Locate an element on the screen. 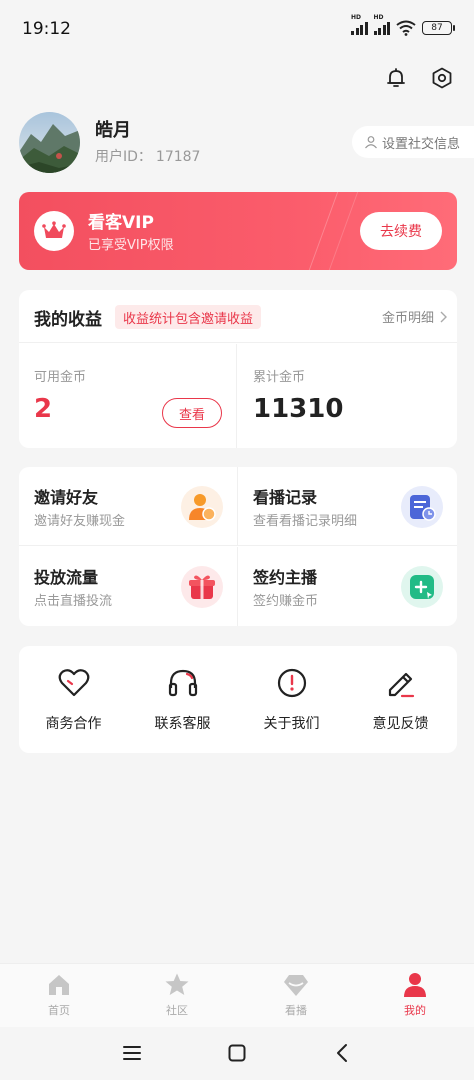 This screenshot has height=1080, width=474. vip-subtitle: 已享受VIP权限 is located at coordinates (131, 245).